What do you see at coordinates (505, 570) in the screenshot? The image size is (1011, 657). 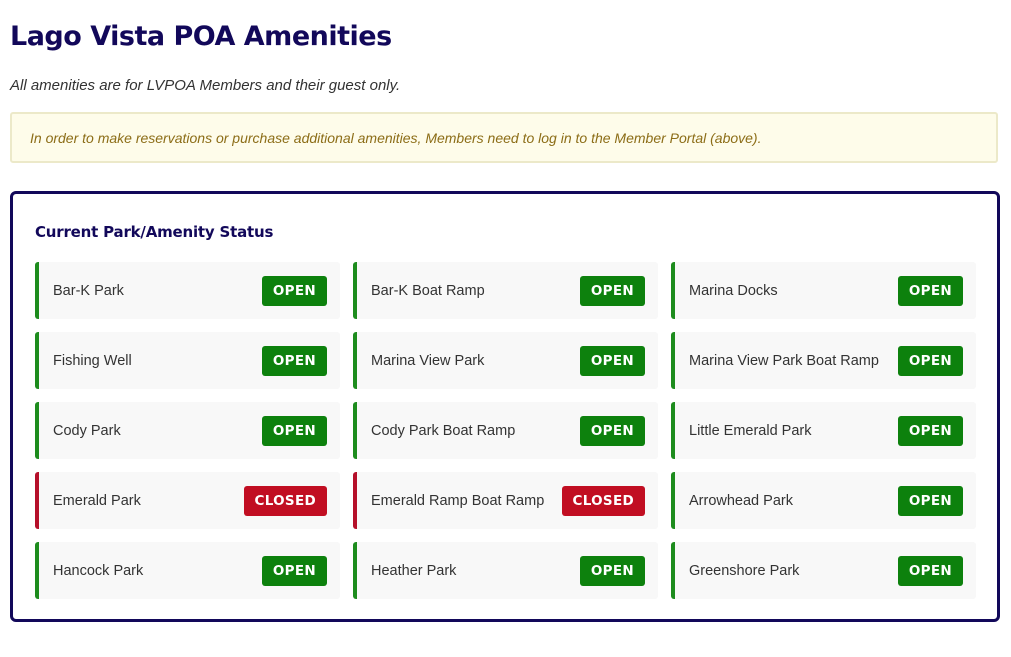 I see `amenity-card-heather-park: Heather Park OPEN` at bounding box center [505, 570].